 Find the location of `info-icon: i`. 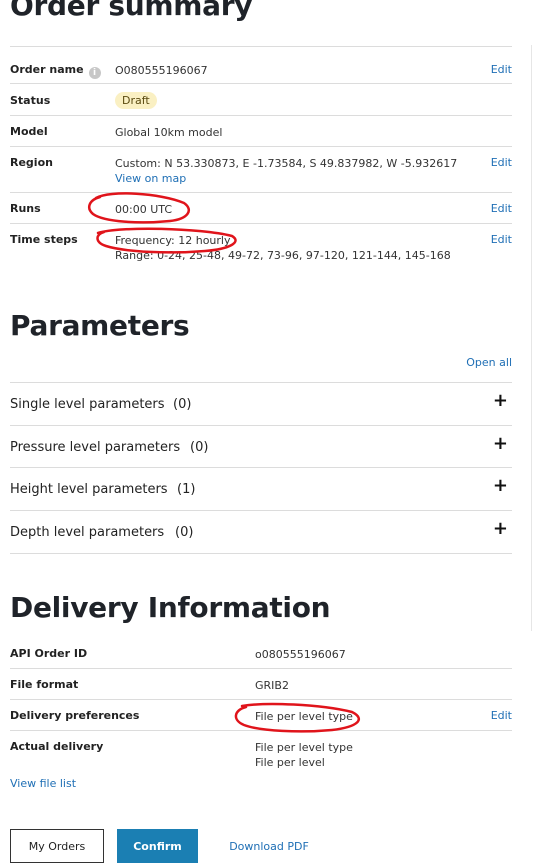

info-icon: i is located at coordinates (94, 73).